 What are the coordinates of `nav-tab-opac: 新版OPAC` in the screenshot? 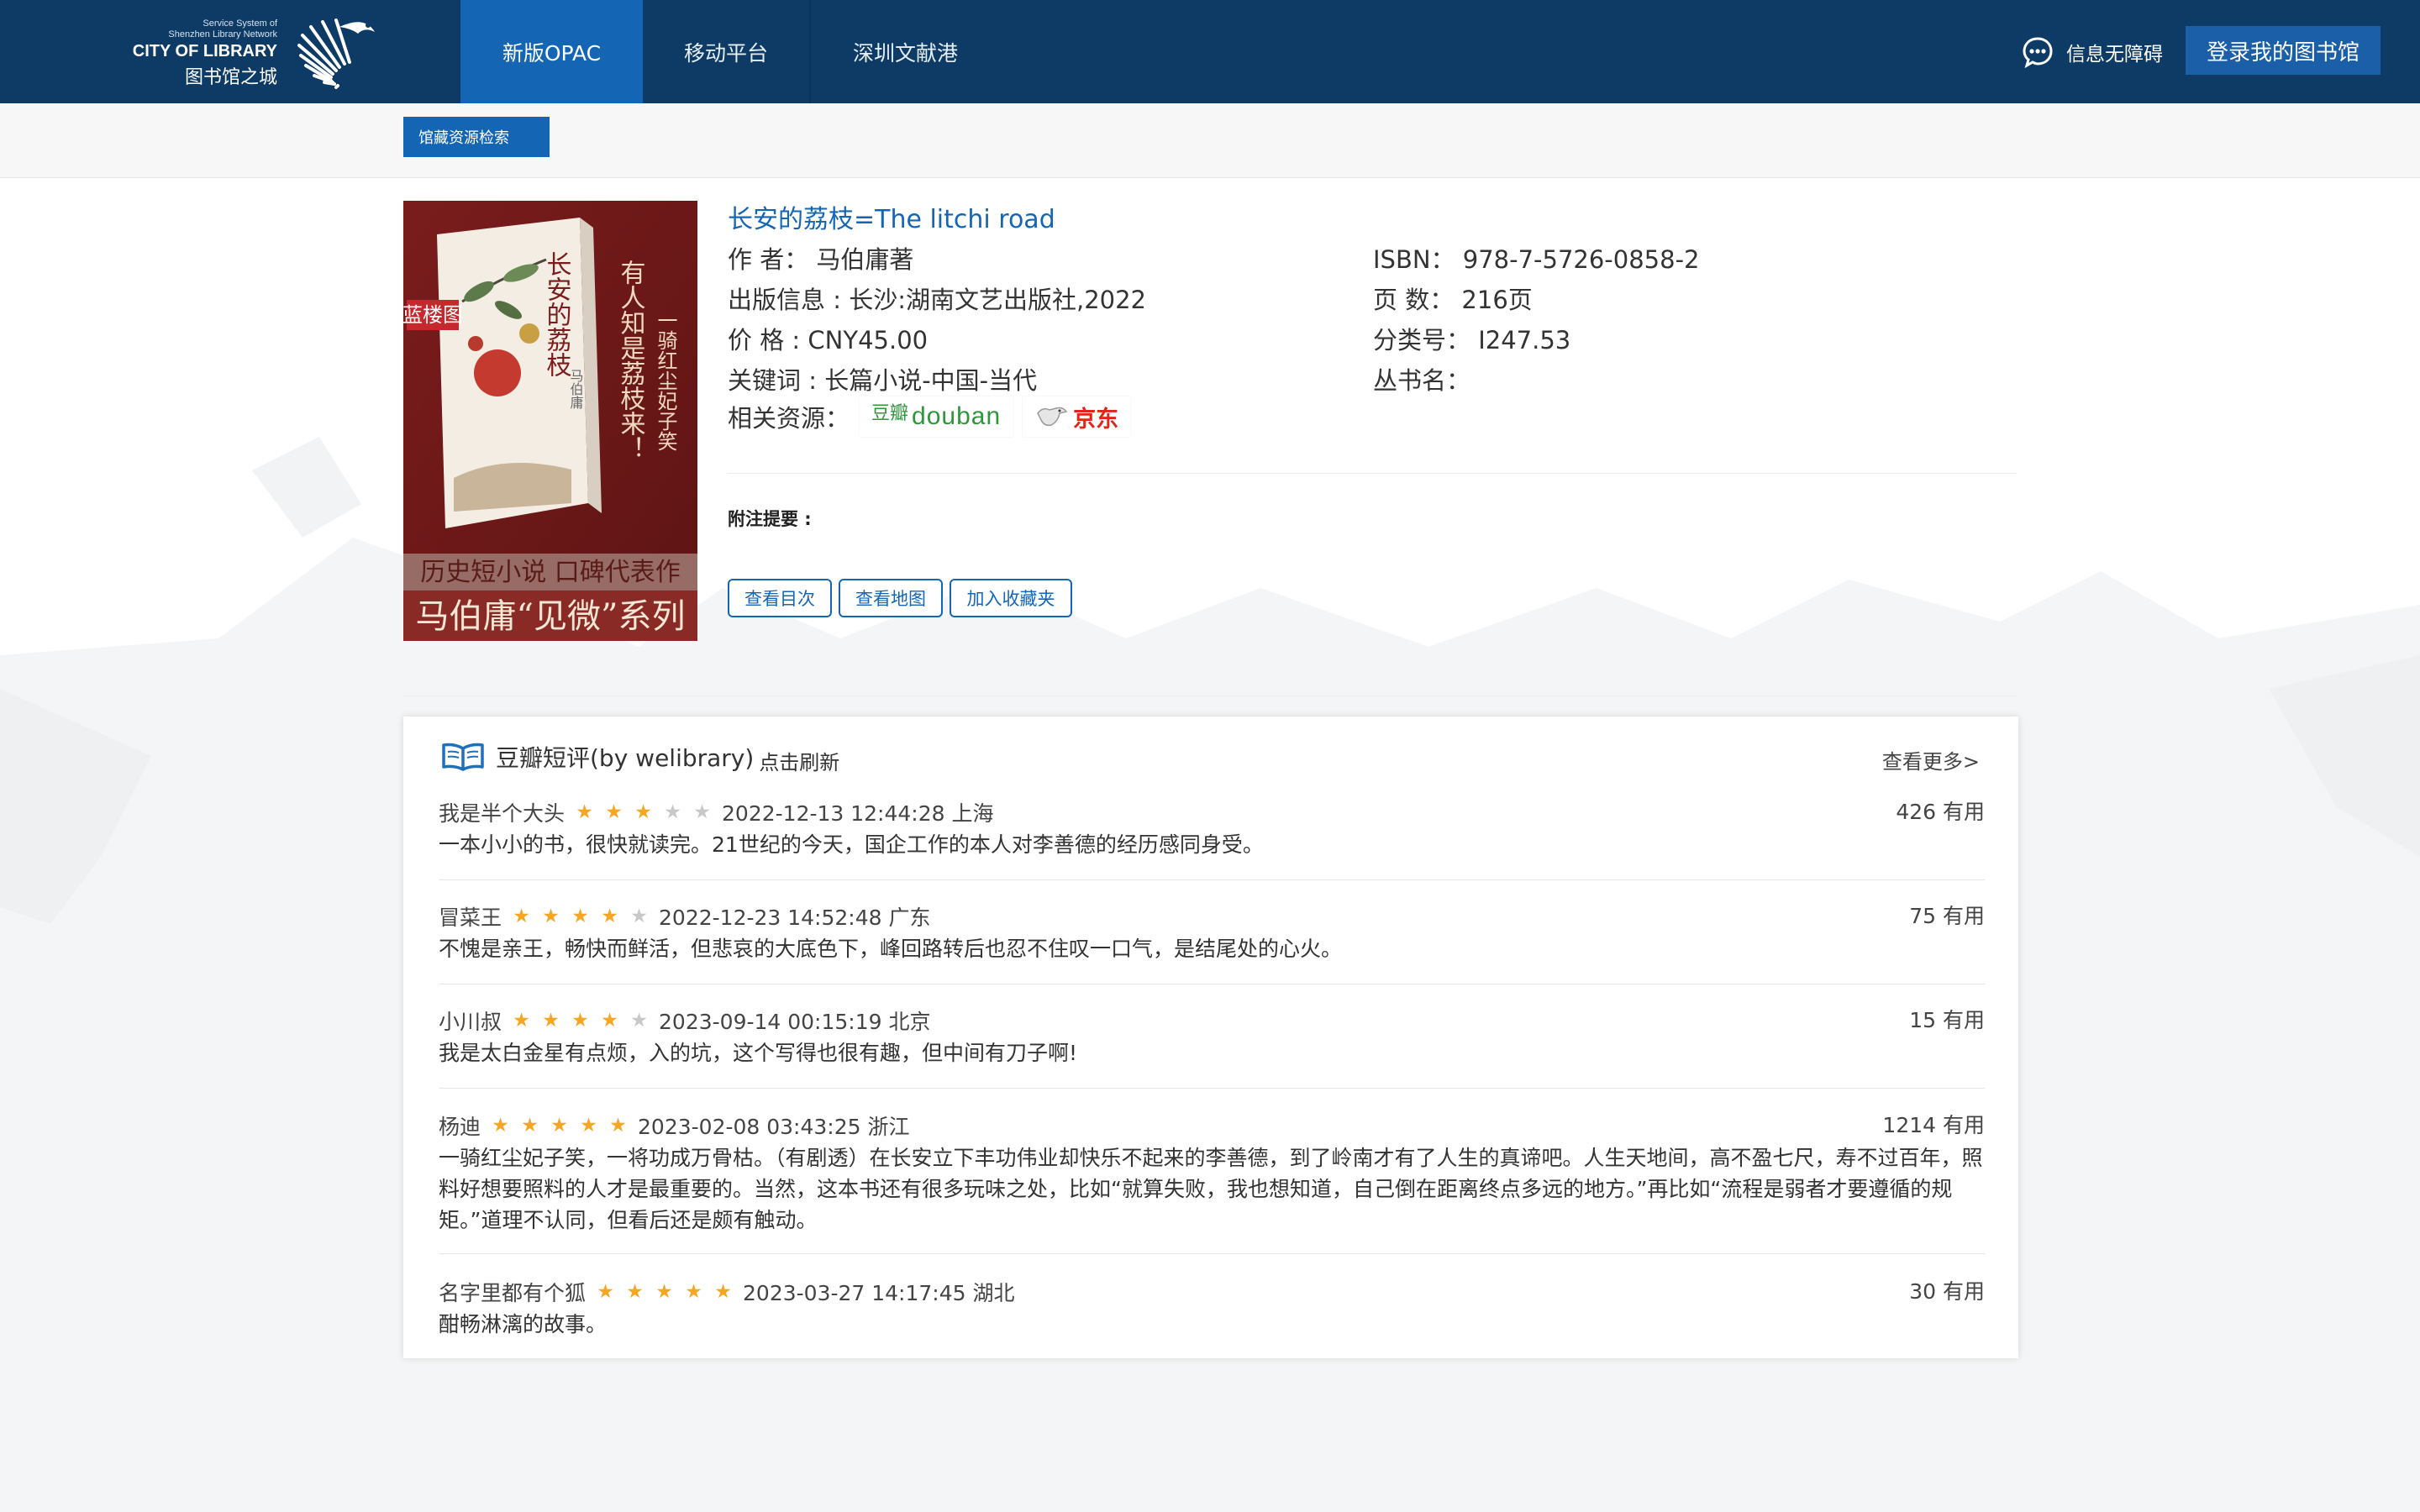 It's located at (552, 51).